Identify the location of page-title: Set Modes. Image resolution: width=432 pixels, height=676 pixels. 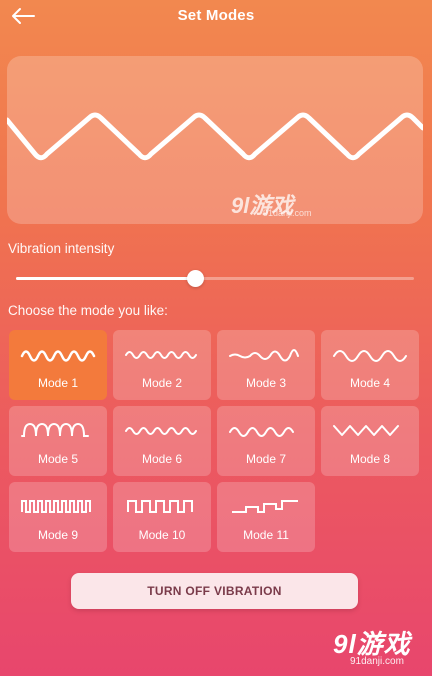
(216, 15).